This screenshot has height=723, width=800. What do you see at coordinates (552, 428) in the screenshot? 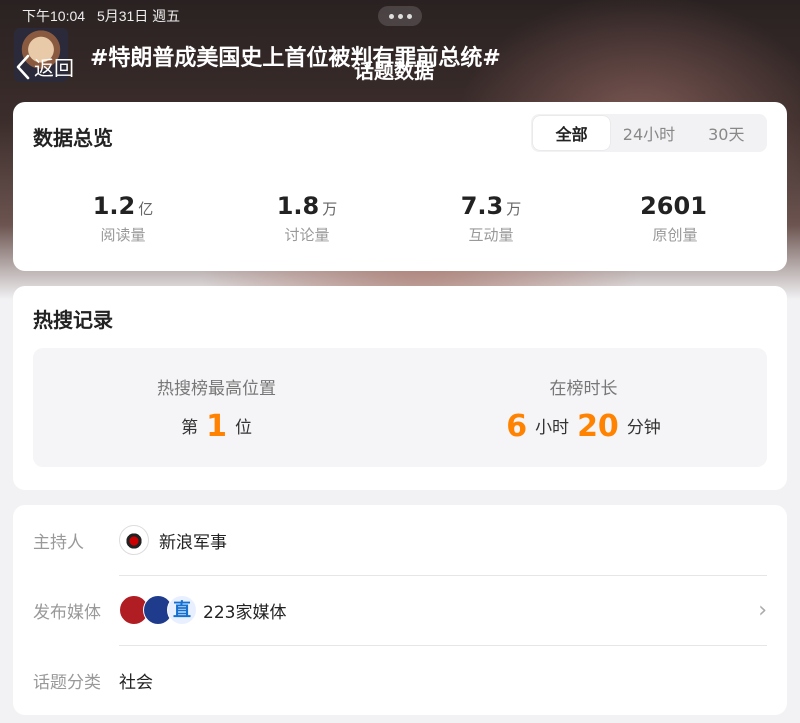
I see `hours-unit: 小时` at bounding box center [552, 428].